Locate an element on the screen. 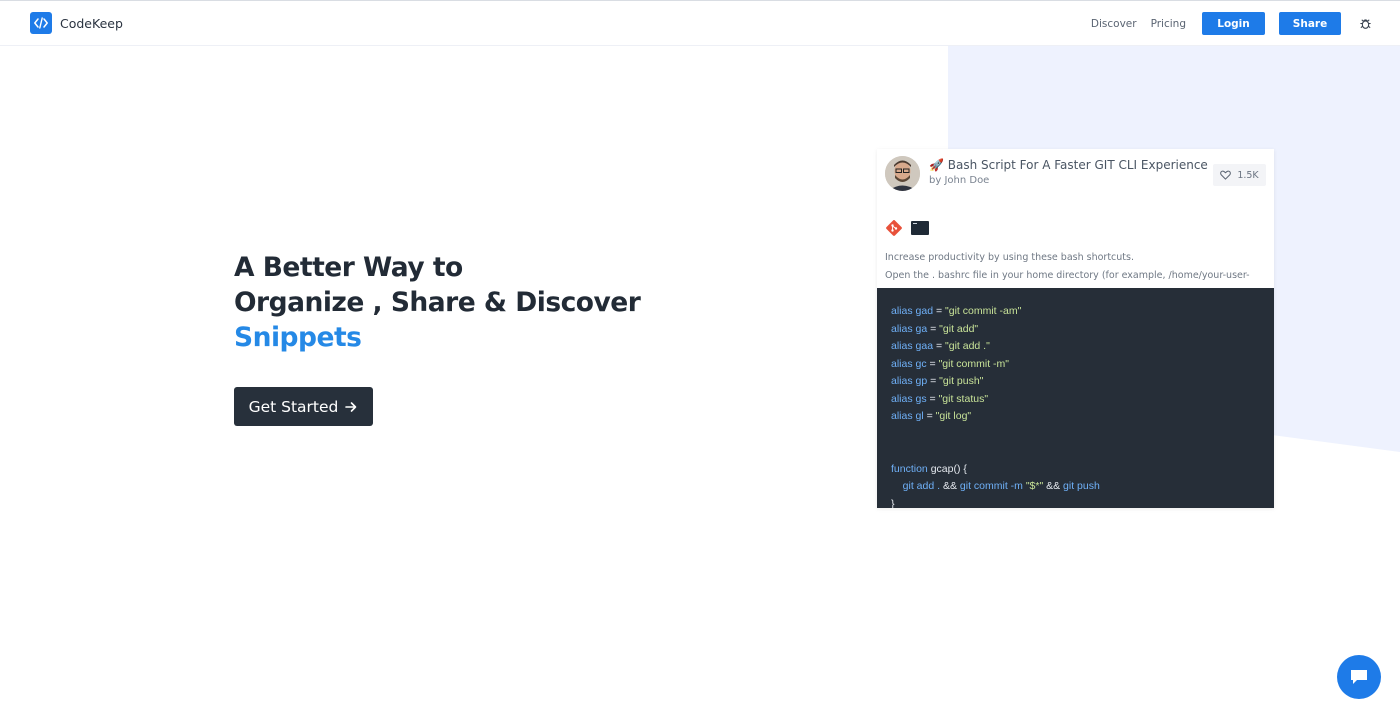 The height and width of the screenshot is (705, 1400). code-keyword: alias ga is located at coordinates (909, 328).